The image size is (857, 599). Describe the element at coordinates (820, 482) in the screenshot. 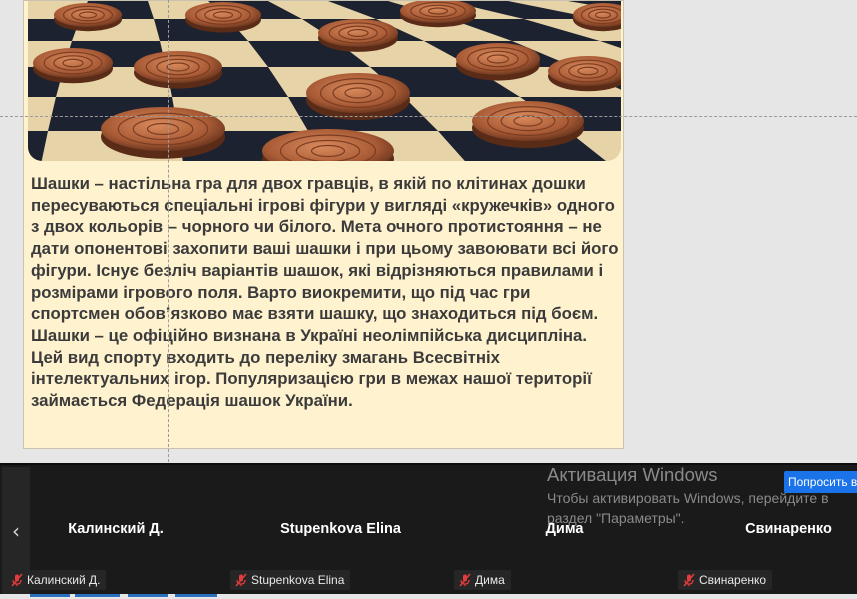

I see `ask-button: Попросить в` at that location.